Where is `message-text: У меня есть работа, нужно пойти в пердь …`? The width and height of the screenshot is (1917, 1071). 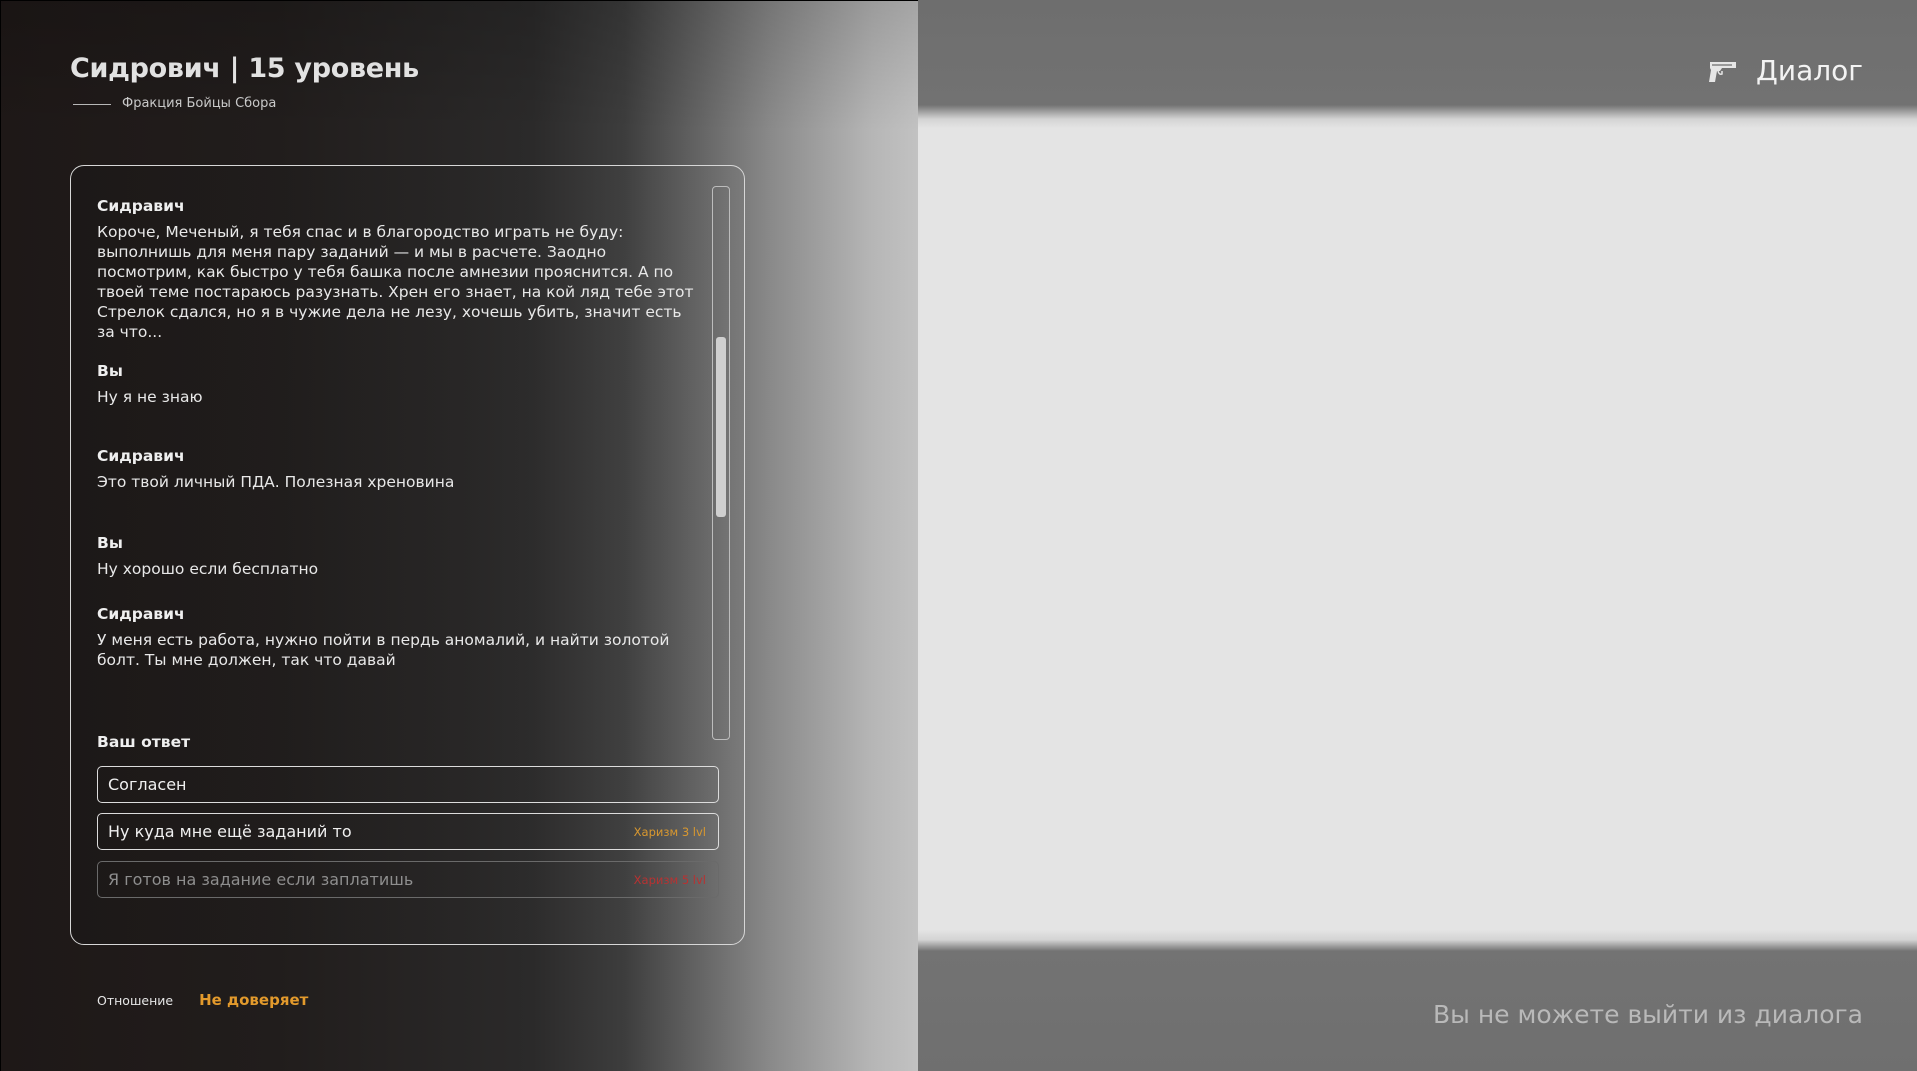
message-text: У меня есть работа, нужно пойти в пердь … is located at coordinates (383, 650).